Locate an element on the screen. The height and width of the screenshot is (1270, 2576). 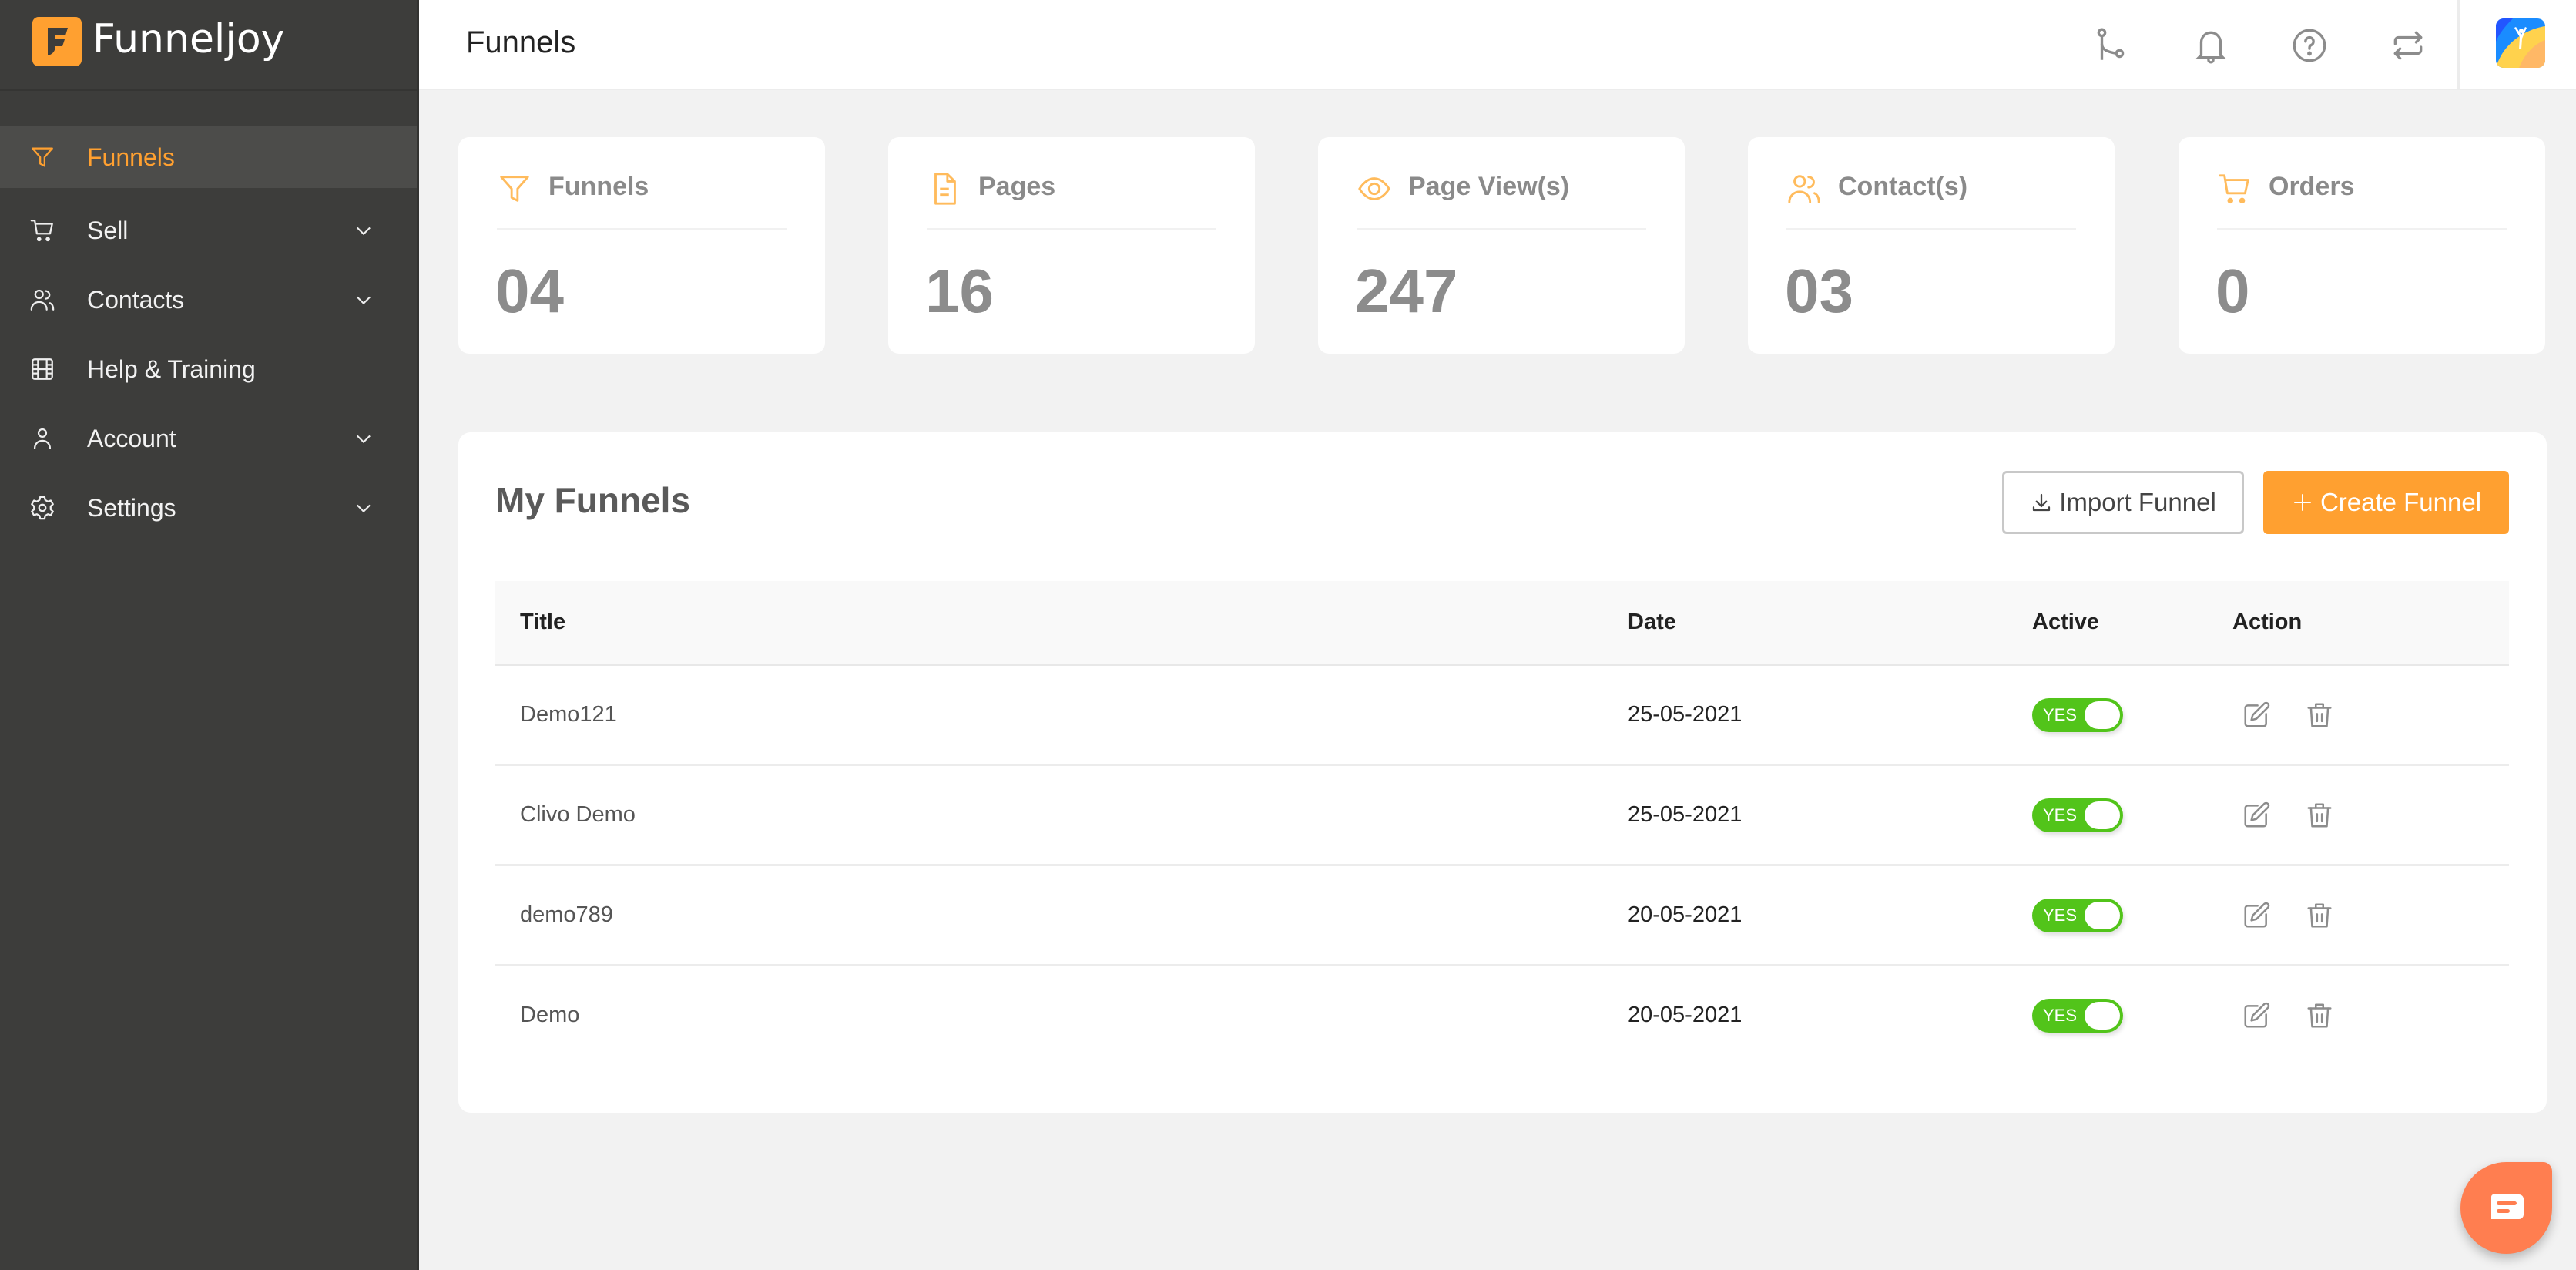
avatar is located at coordinates (2520, 43).